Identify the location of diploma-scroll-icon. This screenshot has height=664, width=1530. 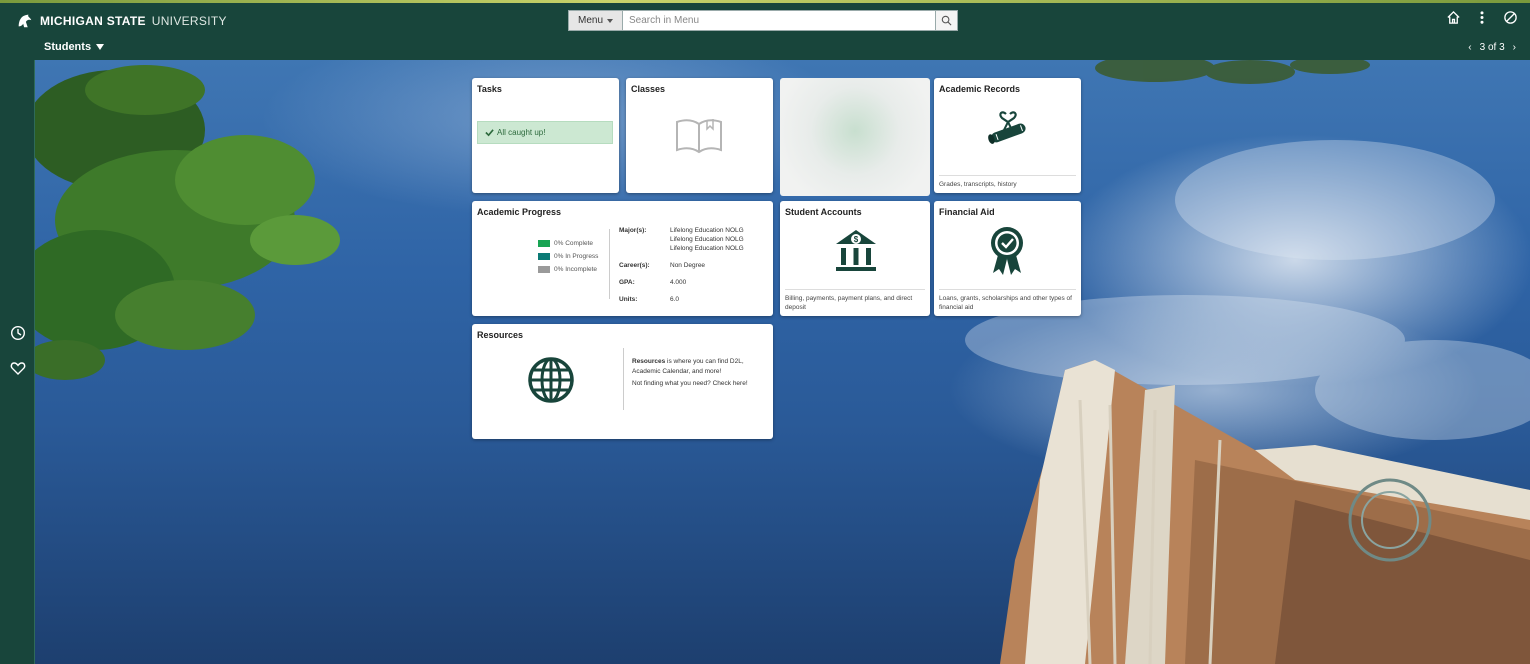
(1007, 127).